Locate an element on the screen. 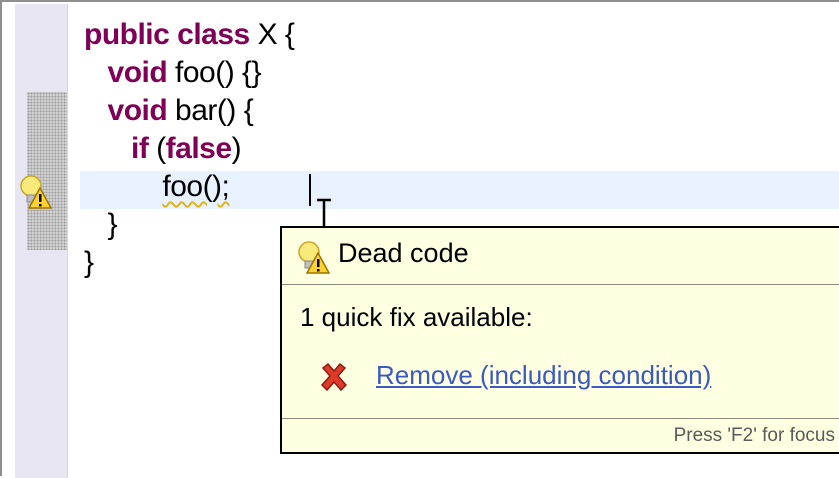 This screenshot has width=839, height=478. keyword: false is located at coordinates (198, 148).